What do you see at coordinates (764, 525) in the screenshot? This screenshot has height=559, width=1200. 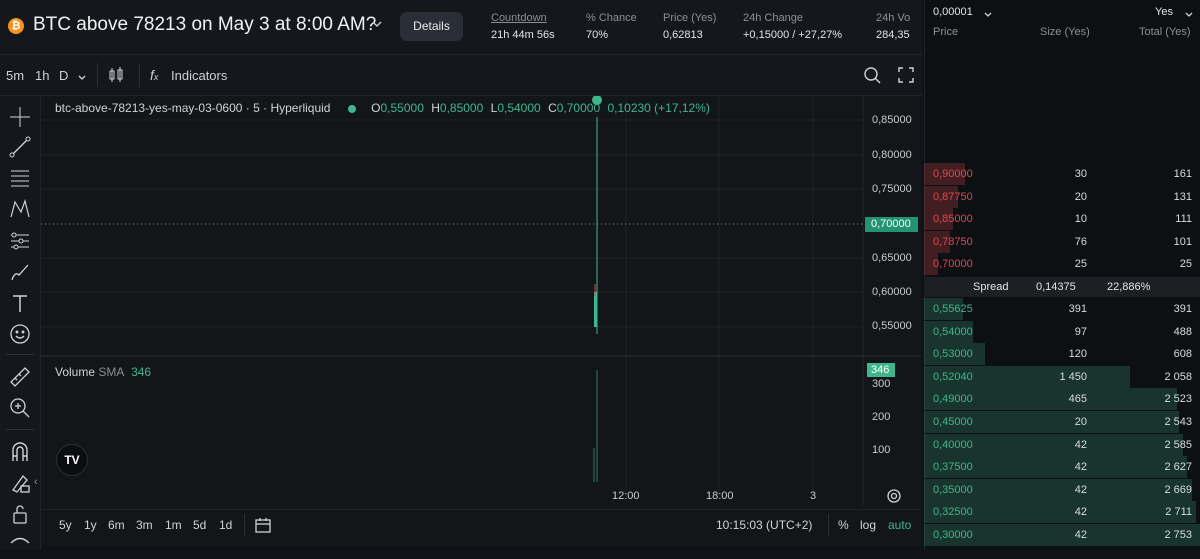 I see `clock-time: 10:15:03 (UTC+2)` at bounding box center [764, 525].